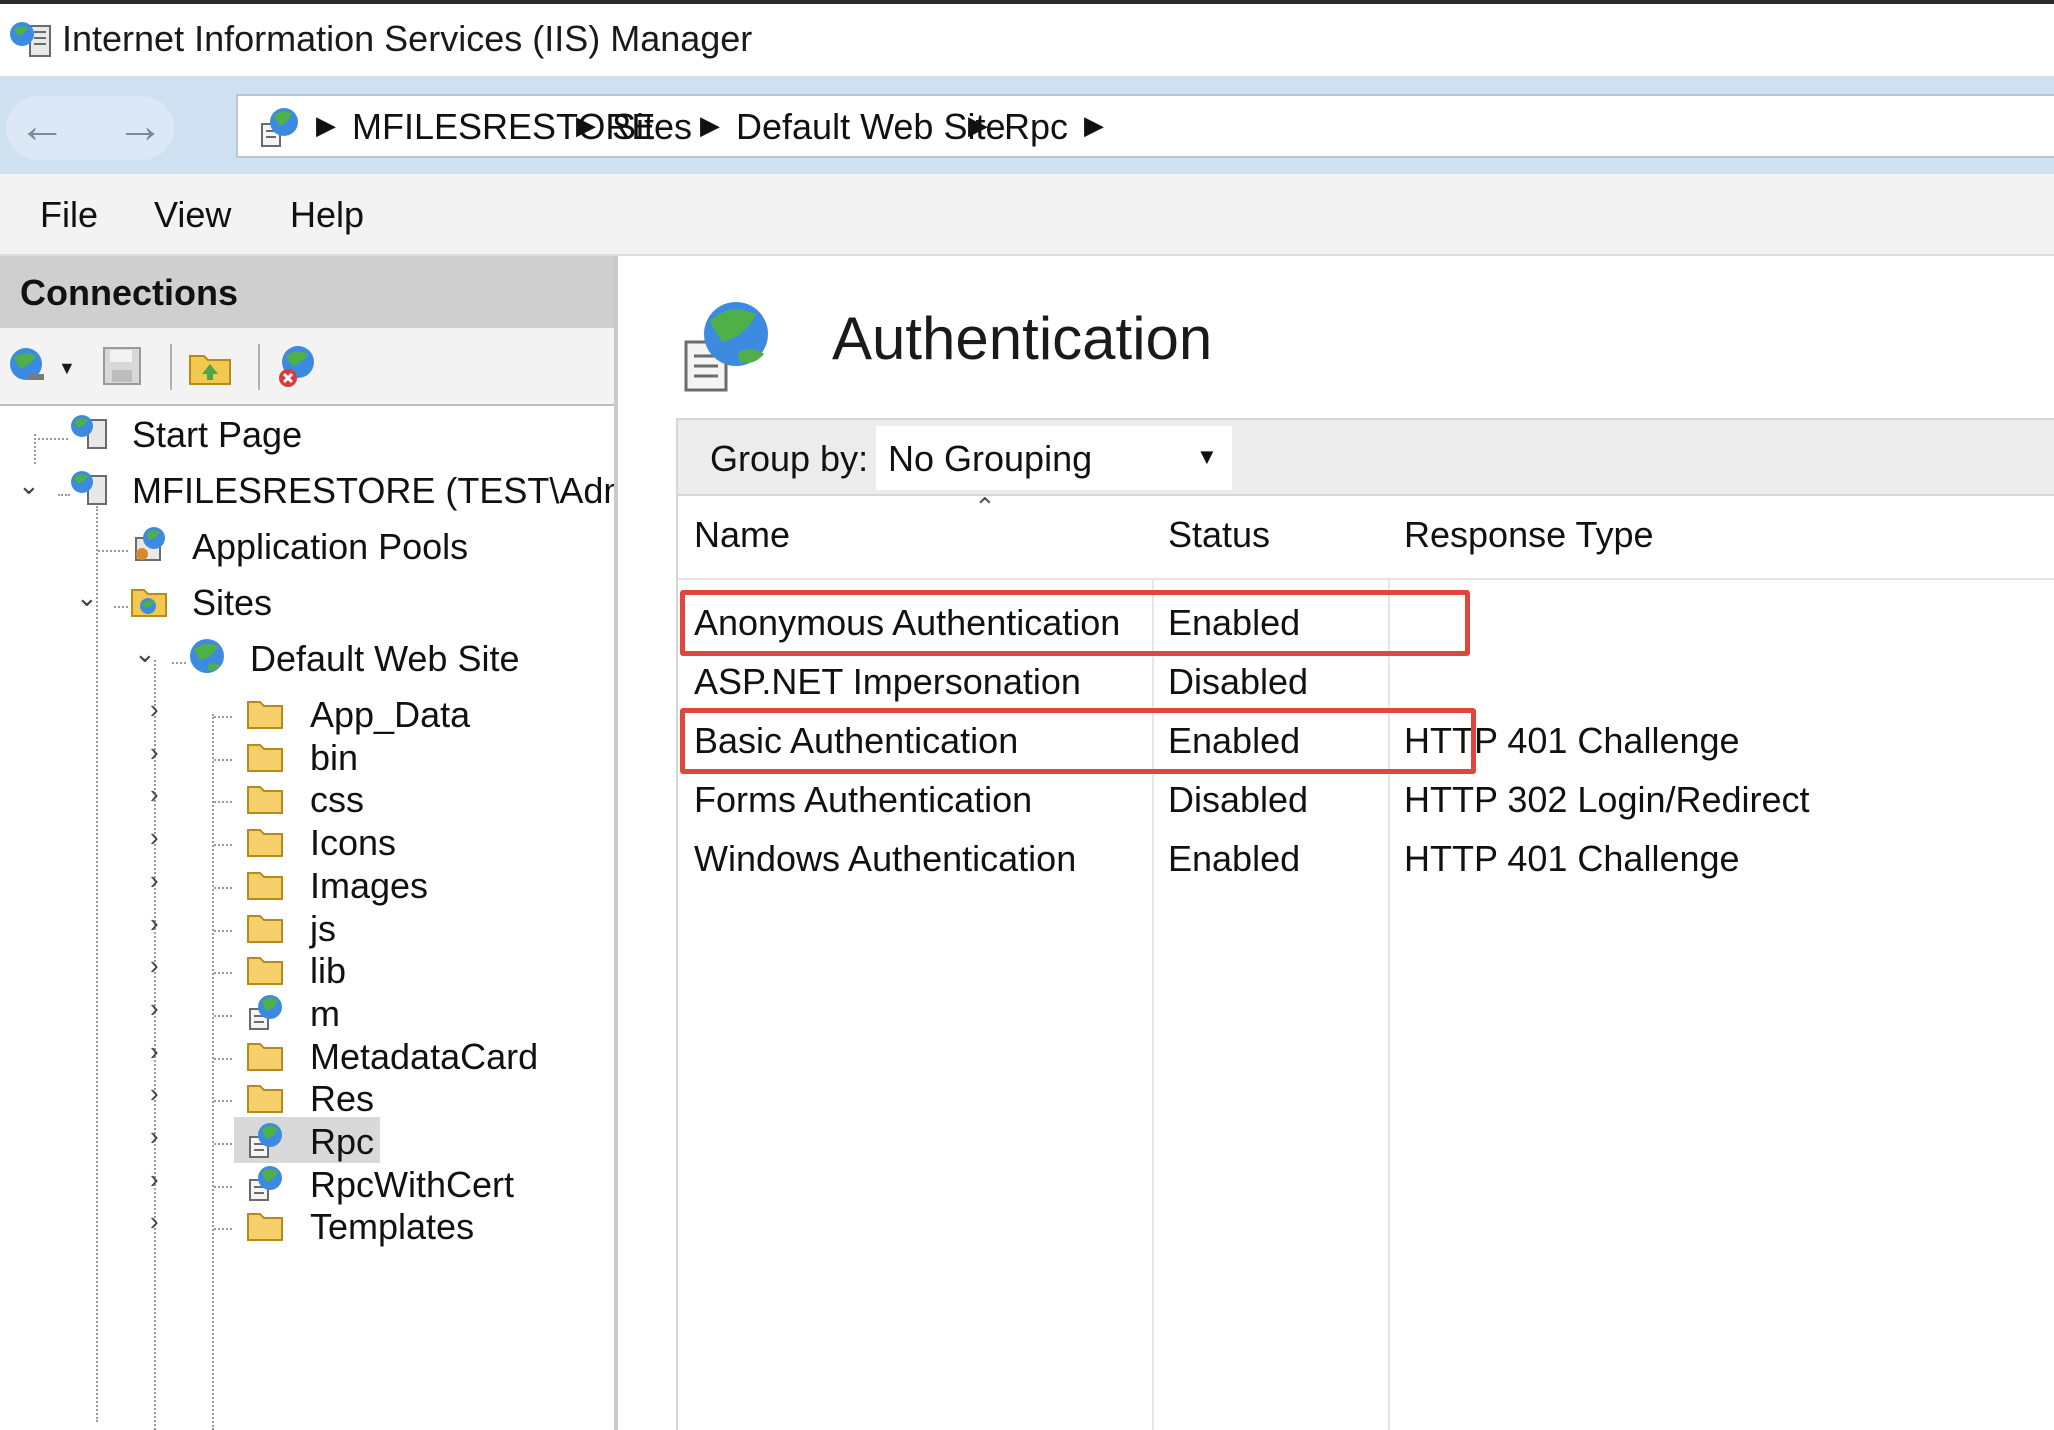  Describe the element at coordinates (1022, 338) in the screenshot. I see `page-title: Authentication` at that location.